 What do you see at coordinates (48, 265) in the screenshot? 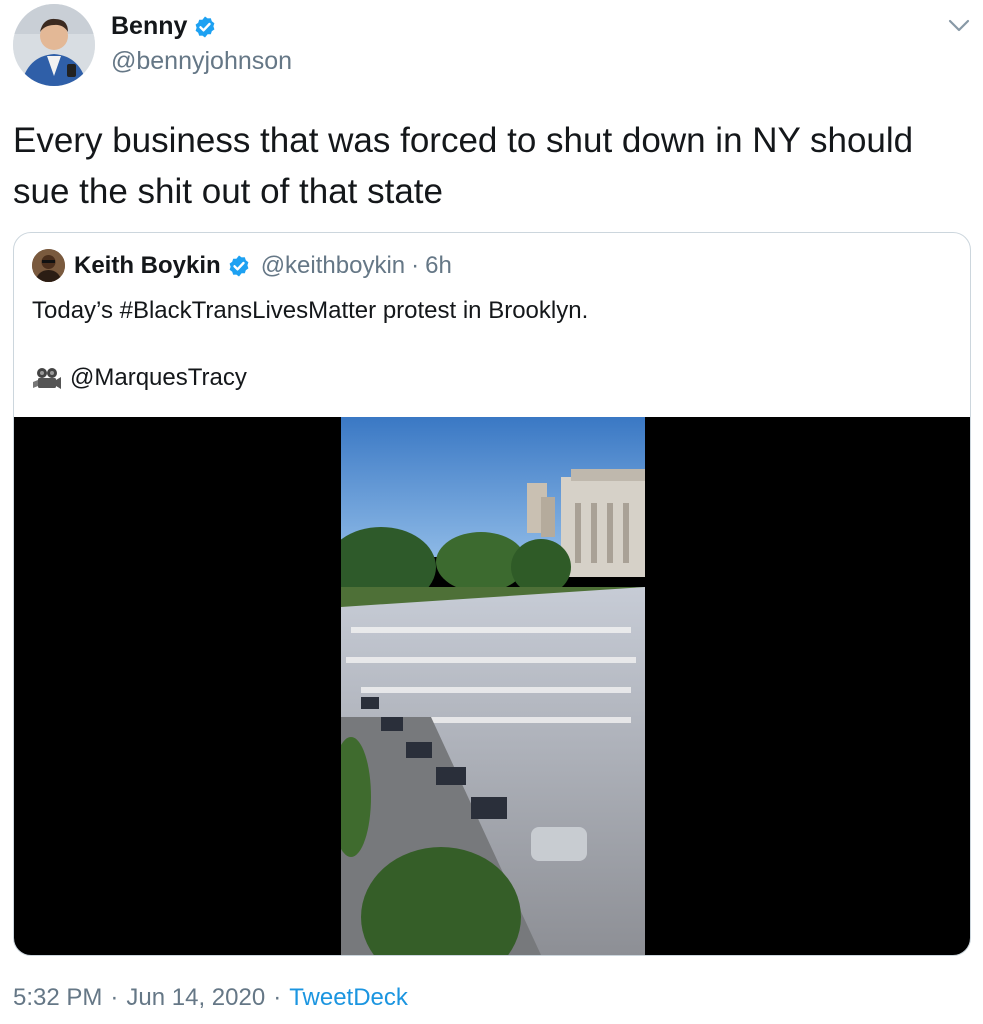
I see `quoted-author-avatar` at bounding box center [48, 265].